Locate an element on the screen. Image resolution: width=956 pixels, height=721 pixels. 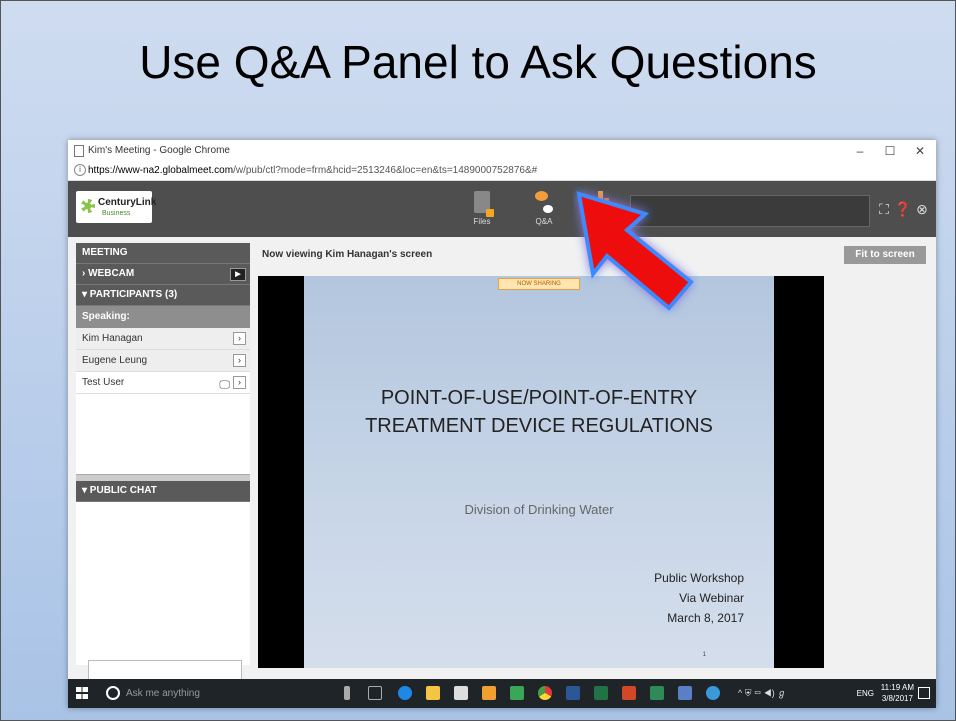
visio-icon is located at coordinates (685, 693).